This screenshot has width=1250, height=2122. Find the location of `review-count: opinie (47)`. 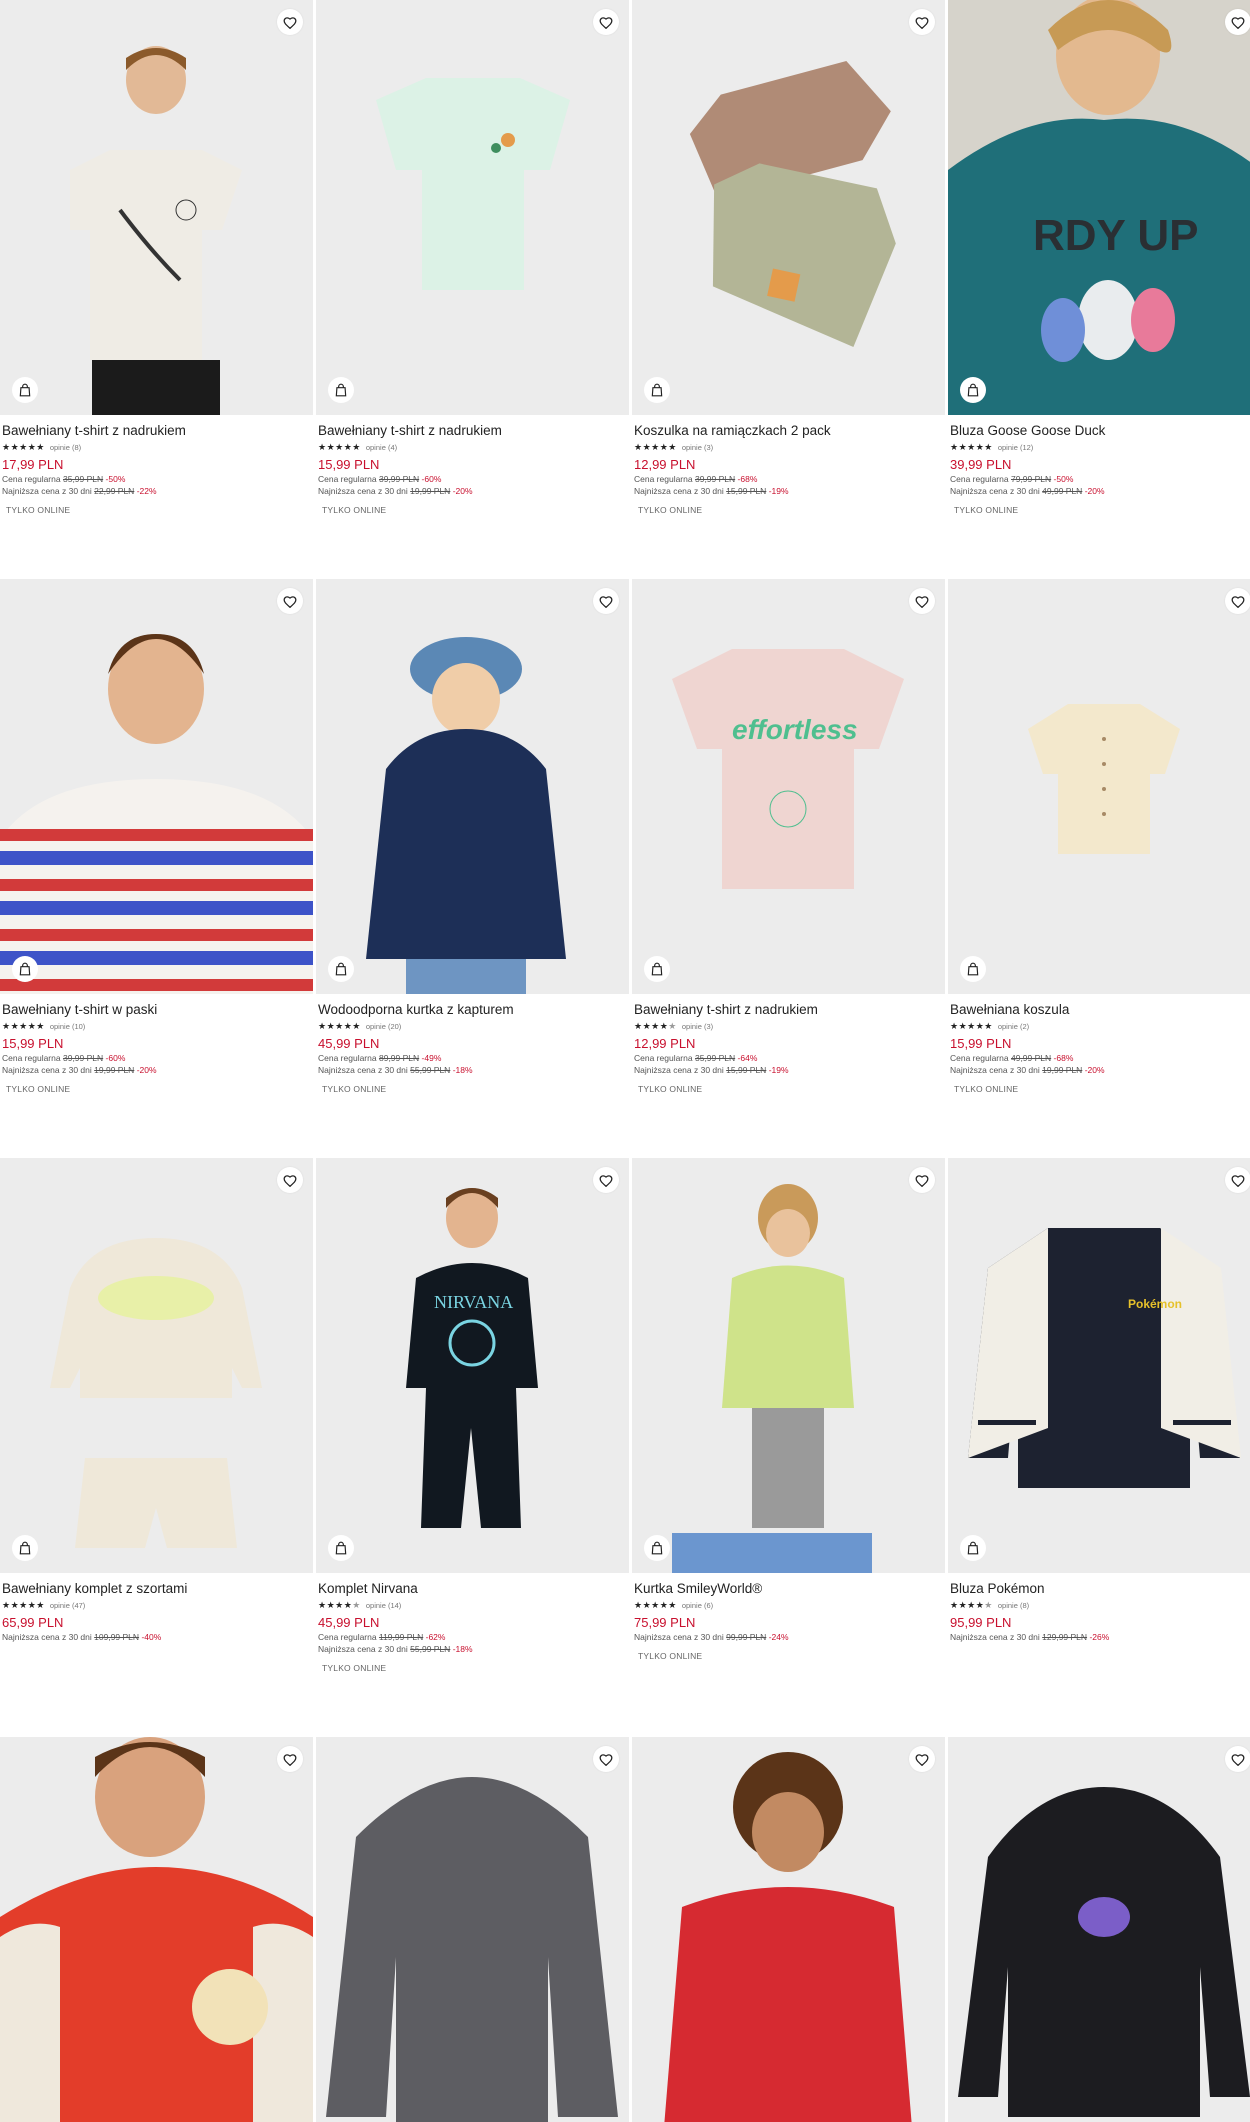

review-count: opinie (47) is located at coordinates (67, 1605).